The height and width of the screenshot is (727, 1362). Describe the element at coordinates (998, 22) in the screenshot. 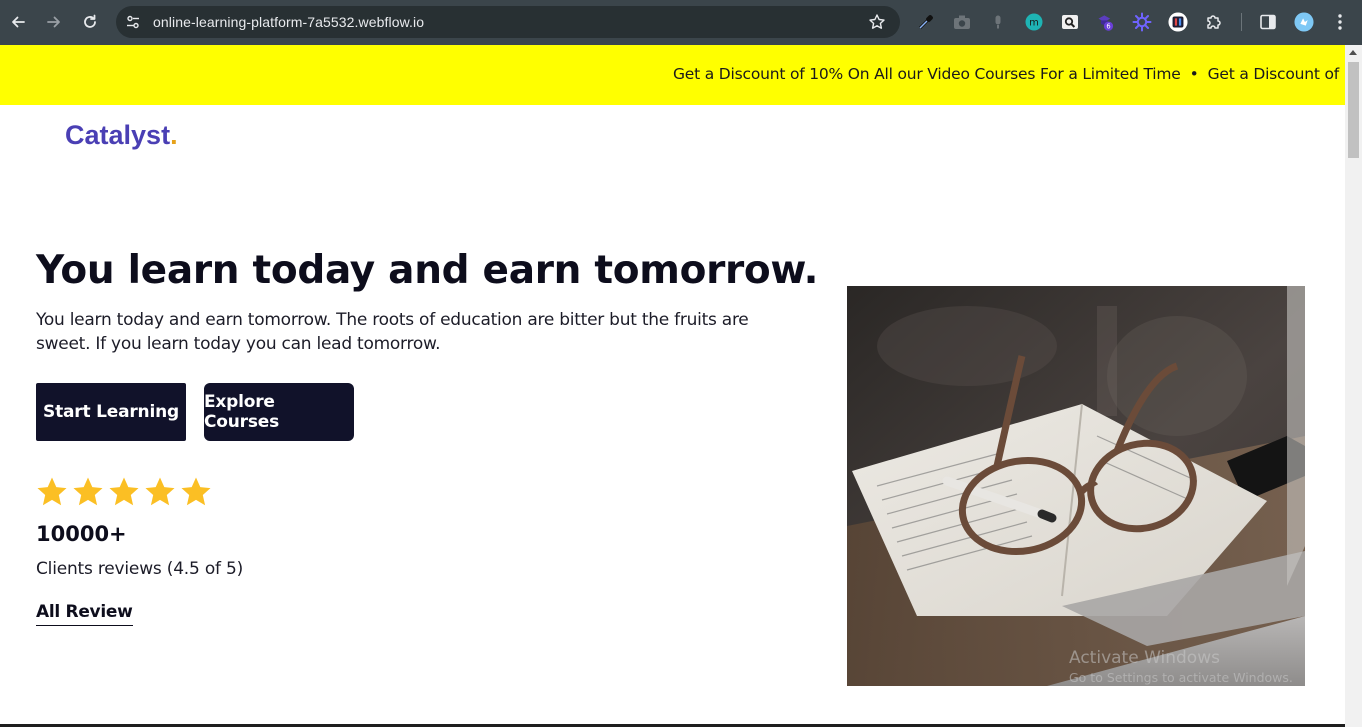

I see `mic-icon` at that location.